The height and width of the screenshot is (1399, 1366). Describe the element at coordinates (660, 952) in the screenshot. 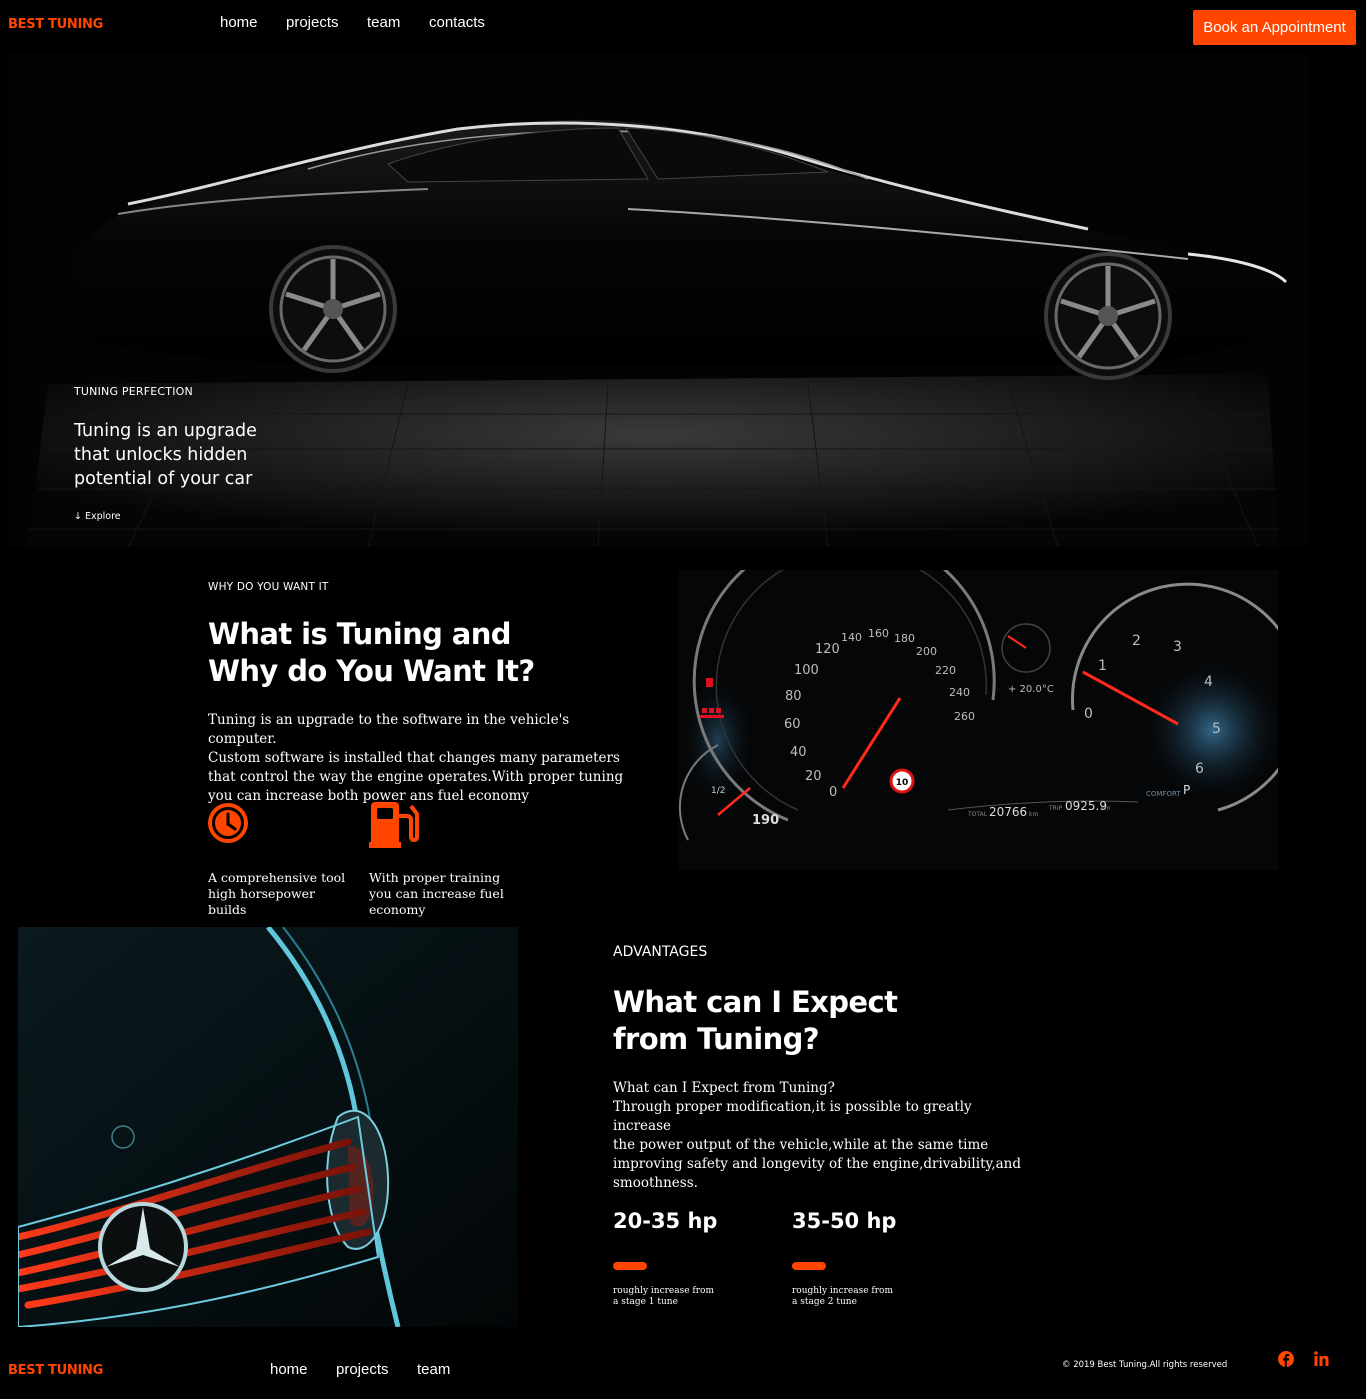

I see `adv-kicker: ADVANTAGES` at that location.